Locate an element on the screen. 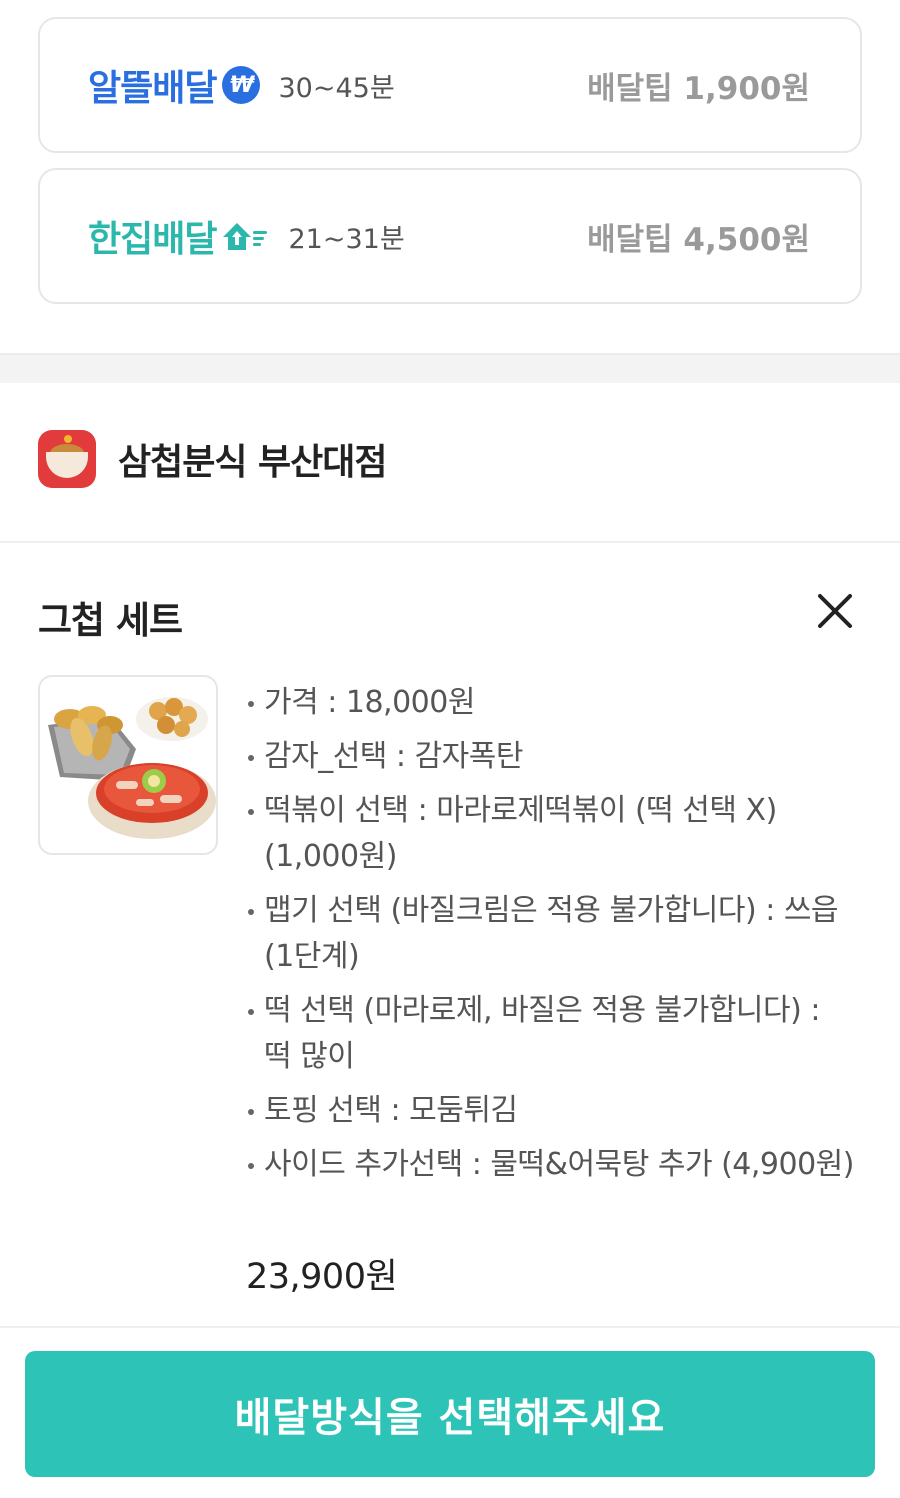 Image resolution: width=900 pixels, height=1498 pixels. select-delivery-button: 배달방식을 선택해주세요 is located at coordinates (450, 1414).